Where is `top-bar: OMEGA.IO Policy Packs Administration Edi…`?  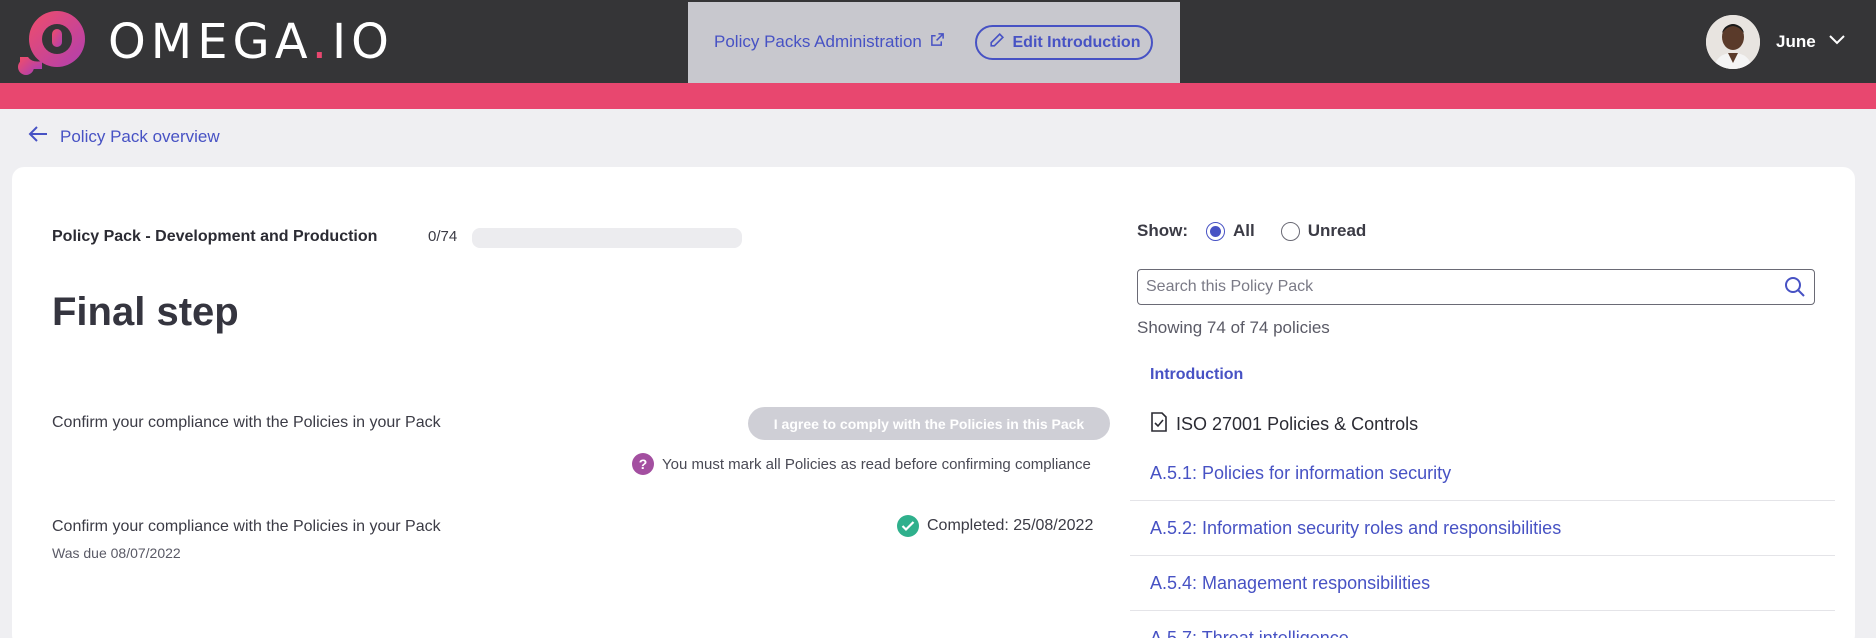
top-bar: OMEGA.IO Policy Packs Administration Edi… is located at coordinates (938, 41).